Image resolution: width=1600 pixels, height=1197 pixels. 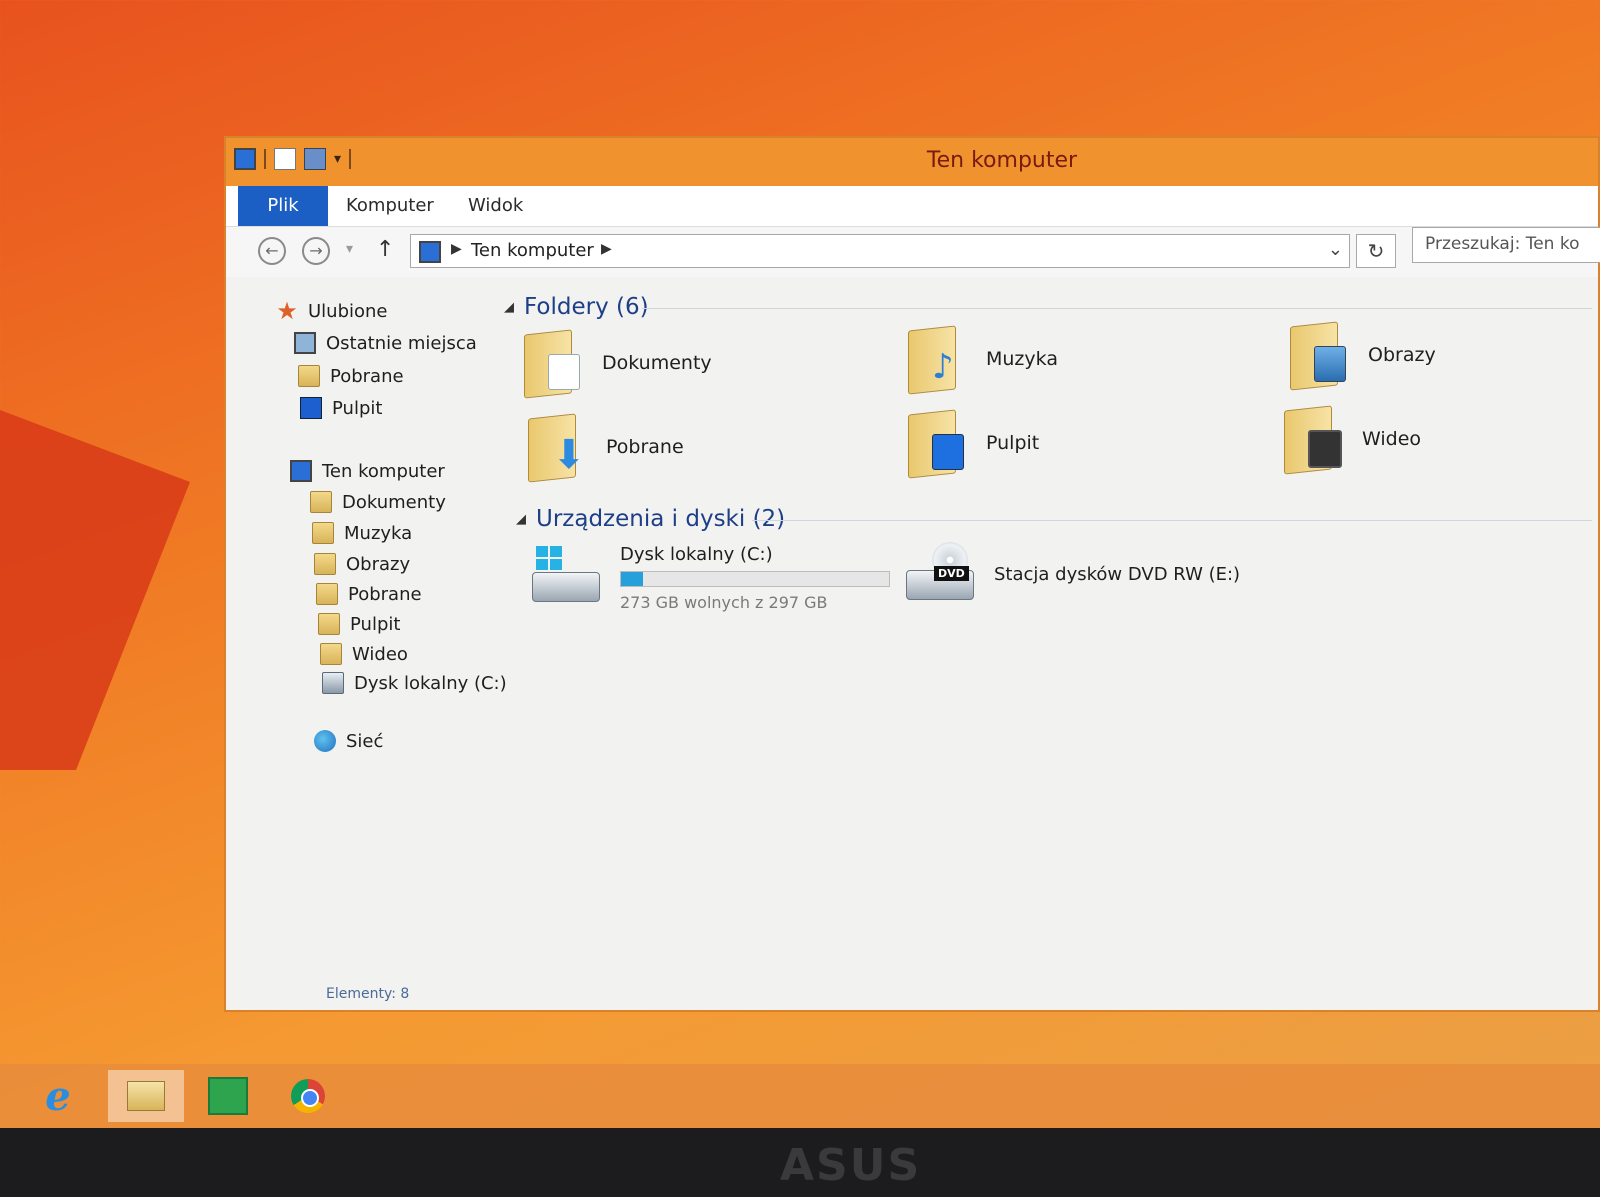 What do you see at coordinates (283, 206) in the screenshot?
I see `tab-file: Plik` at bounding box center [283, 206].